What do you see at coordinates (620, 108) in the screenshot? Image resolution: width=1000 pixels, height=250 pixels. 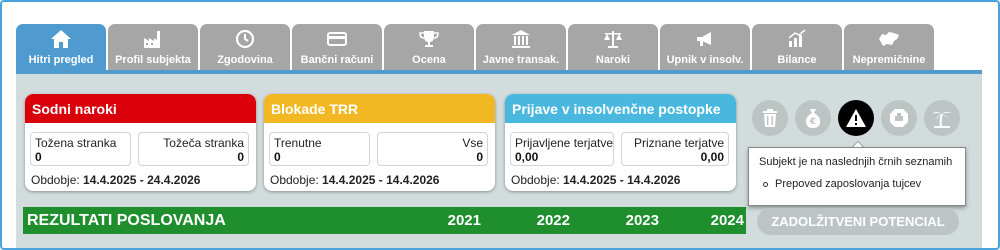 I see `card-title: Prijave v insolvenčne postopke` at bounding box center [620, 108].